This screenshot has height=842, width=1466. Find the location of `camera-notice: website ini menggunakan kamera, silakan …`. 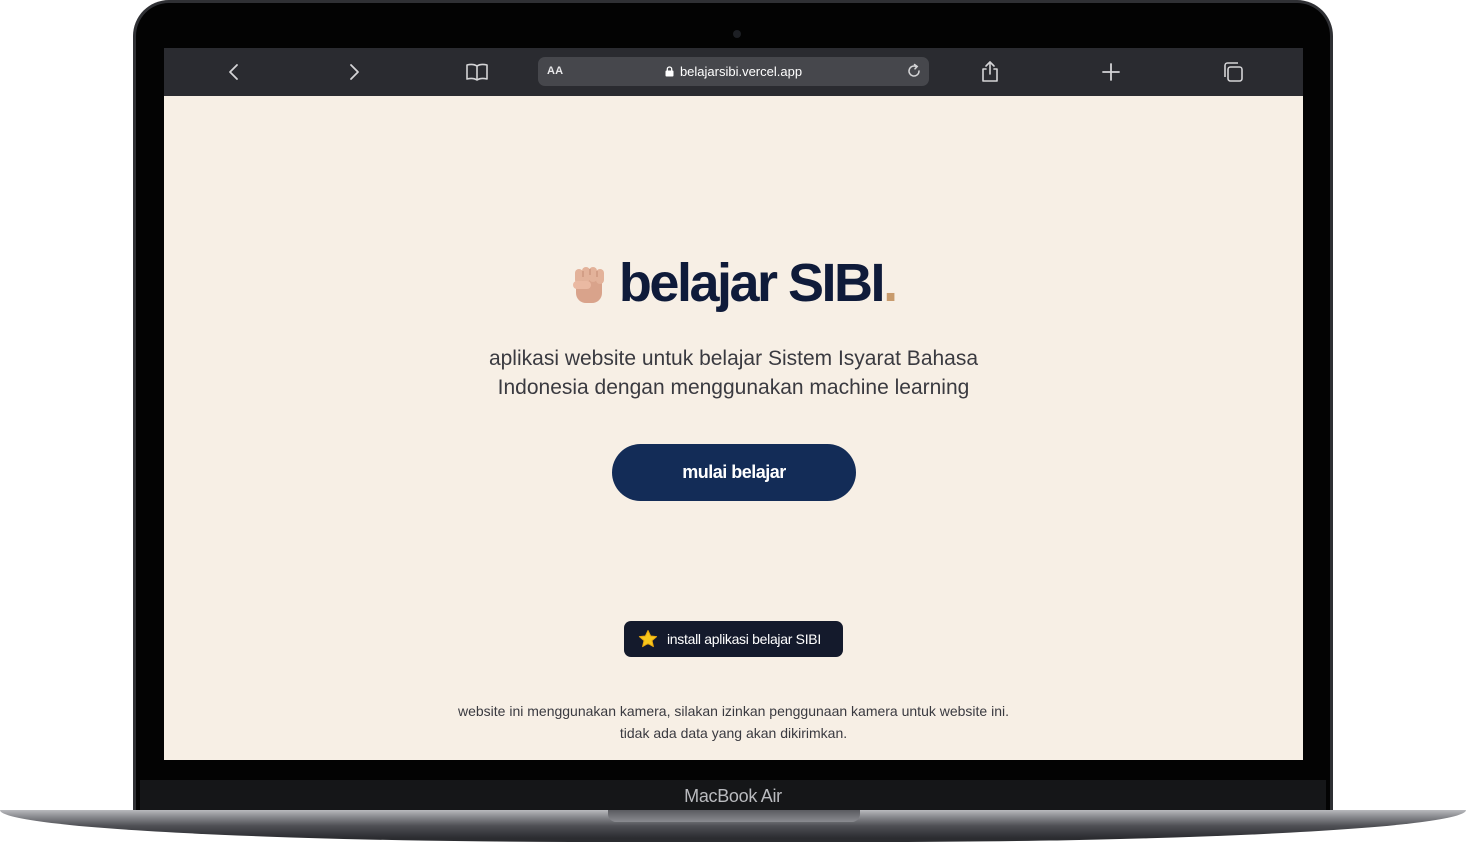

camera-notice: website ini menggunakan kamera, silakan … is located at coordinates (733, 722).